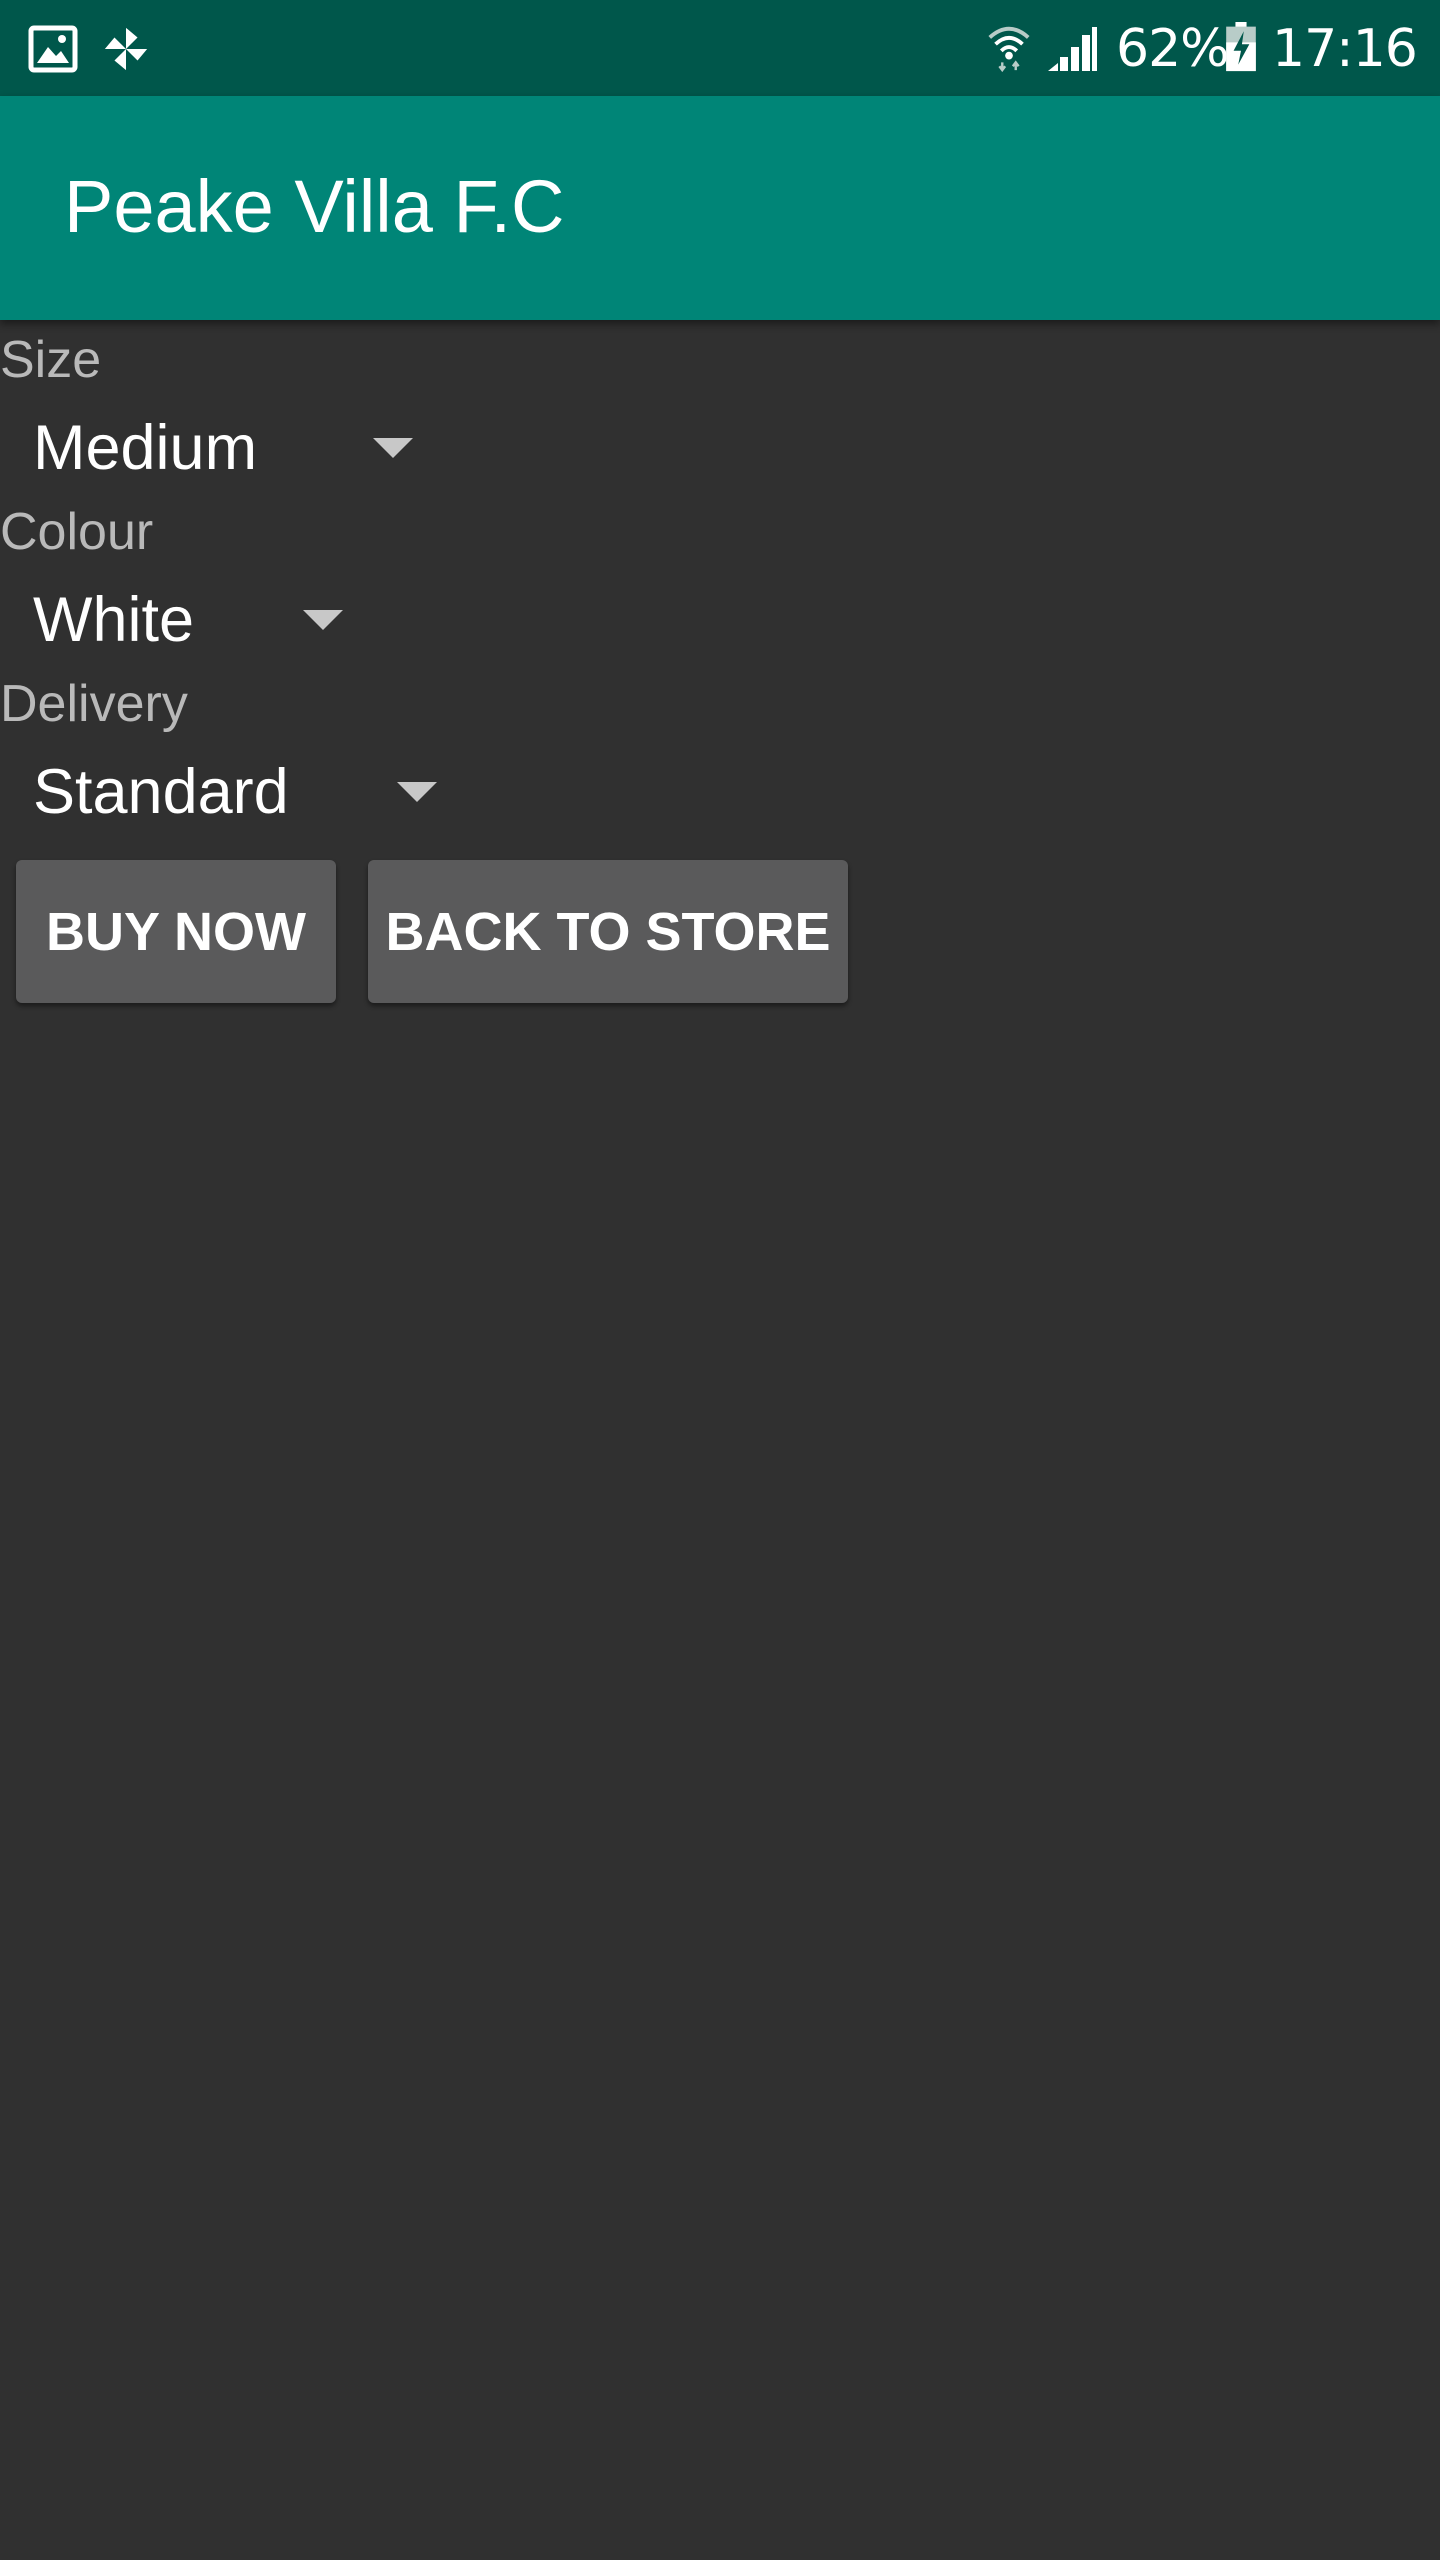 This screenshot has width=1440, height=2560. I want to click on colour-label: Colour, so click(77, 532).